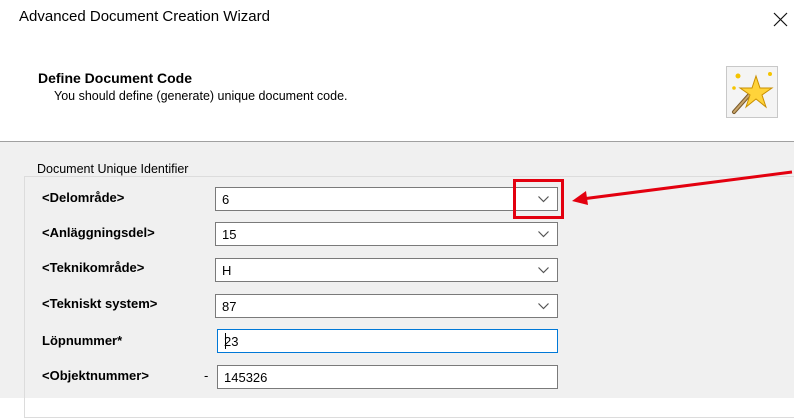 The height and width of the screenshot is (418, 794). I want to click on anlaggningsdel-dropdown: 15, so click(386, 234).